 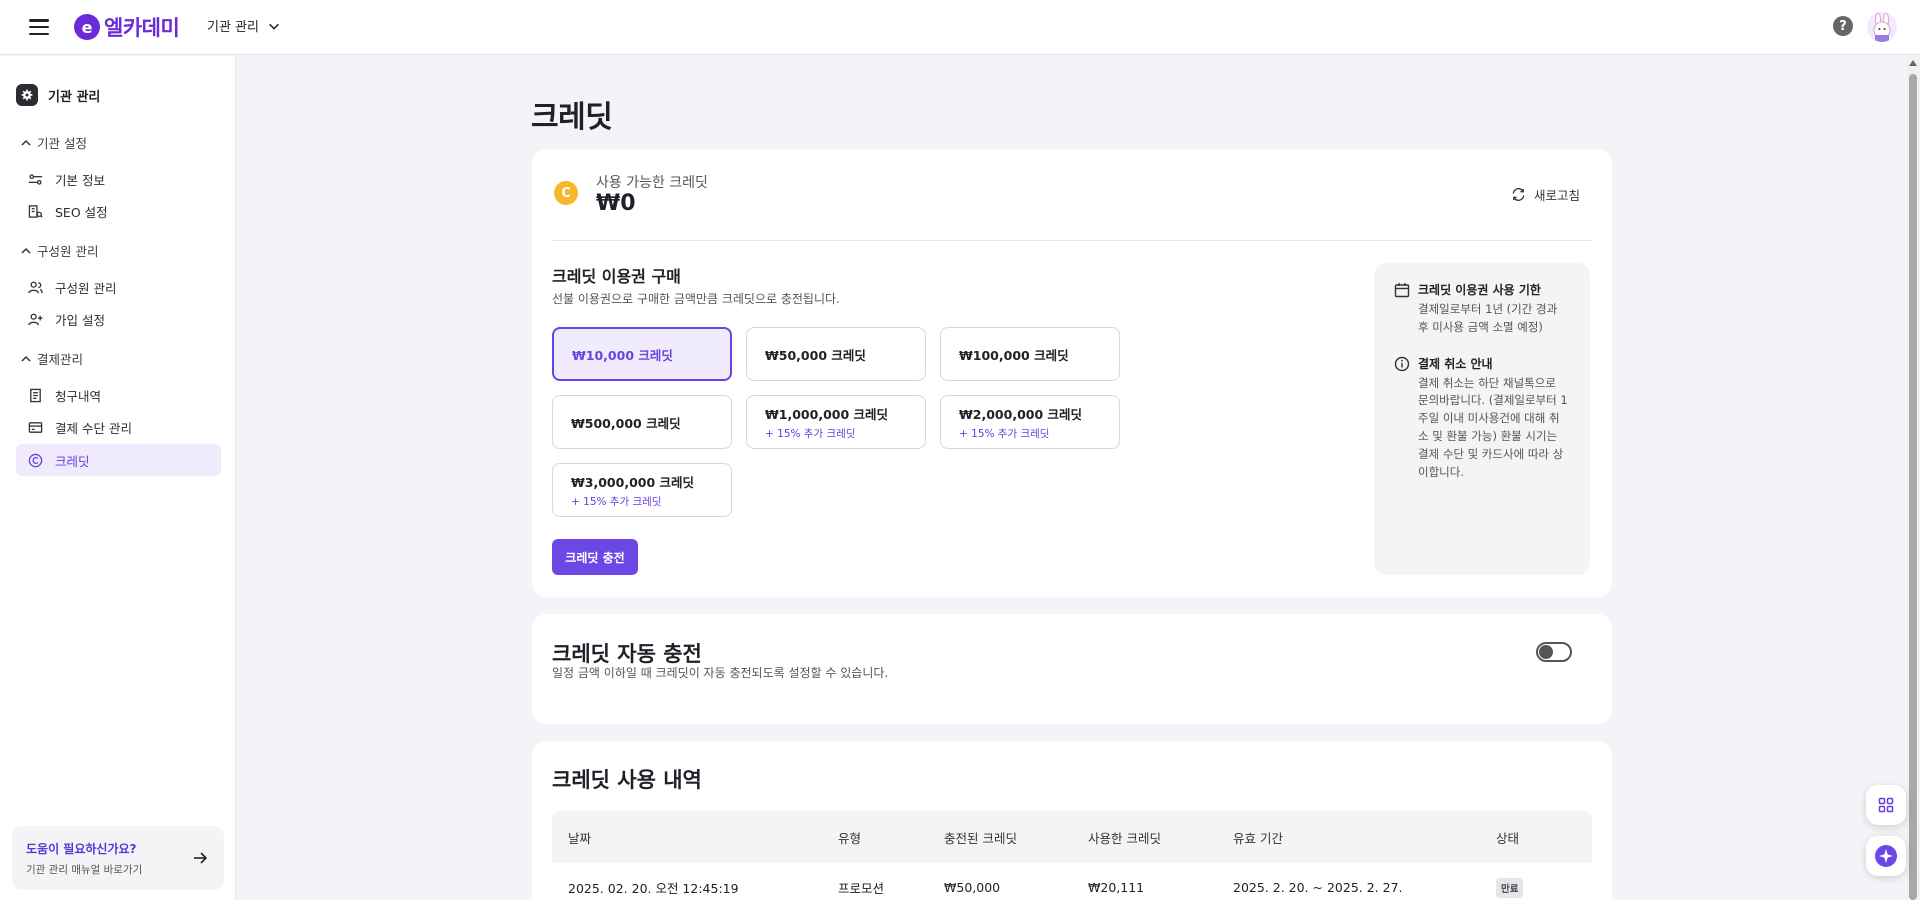 I want to click on credit-option-10000: ₩10,000 크레딧, so click(x=642, y=354).